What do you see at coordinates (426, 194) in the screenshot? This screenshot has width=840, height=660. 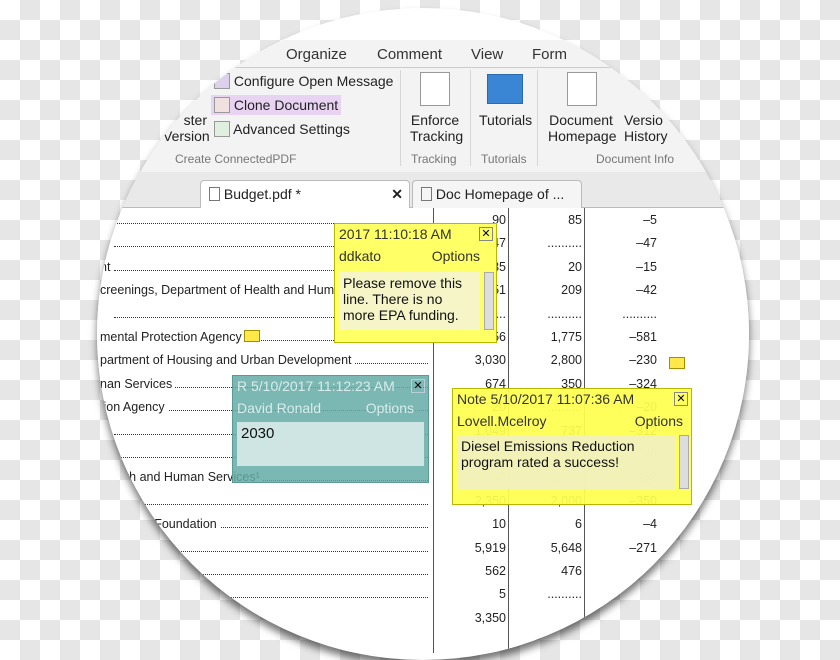 I see `homepage-file-icon` at bounding box center [426, 194].